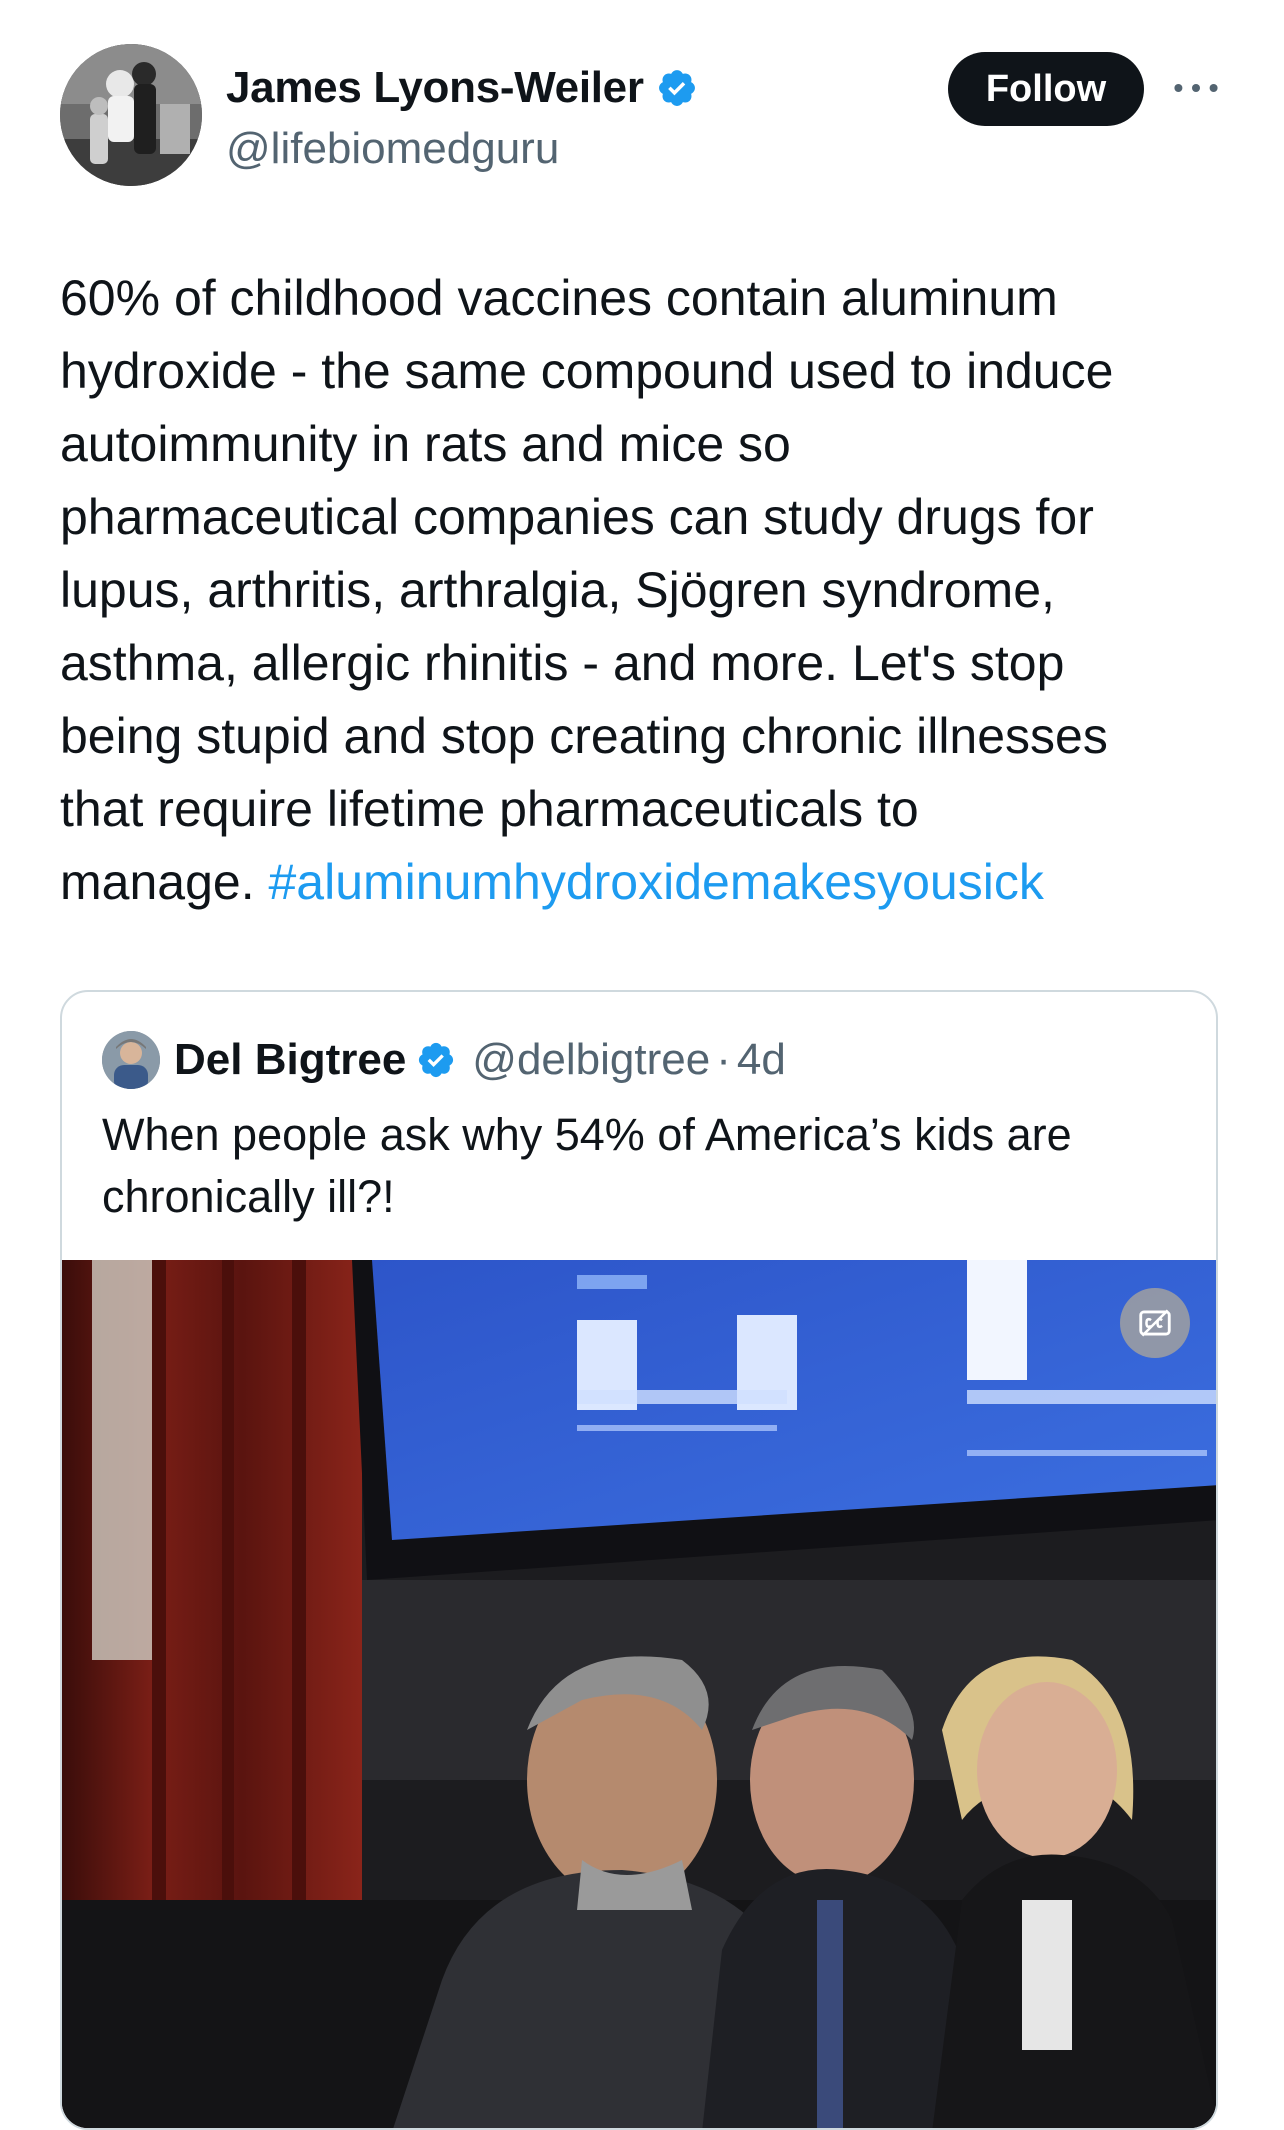 This screenshot has width=1284, height=2130. What do you see at coordinates (761, 1060) in the screenshot?
I see `quoted-timestamp: 4d` at bounding box center [761, 1060].